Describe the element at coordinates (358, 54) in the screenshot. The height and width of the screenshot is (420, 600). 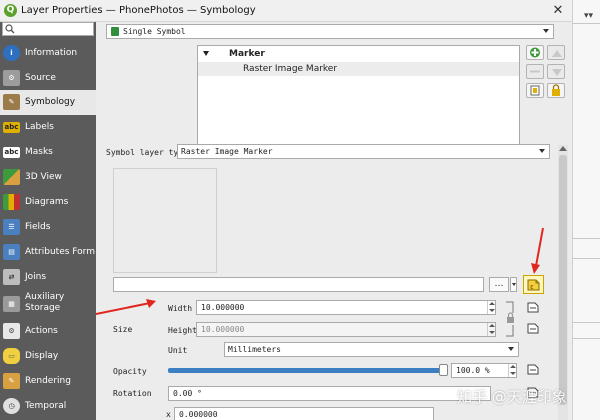
I see `tree-row-marker: Marker` at that location.